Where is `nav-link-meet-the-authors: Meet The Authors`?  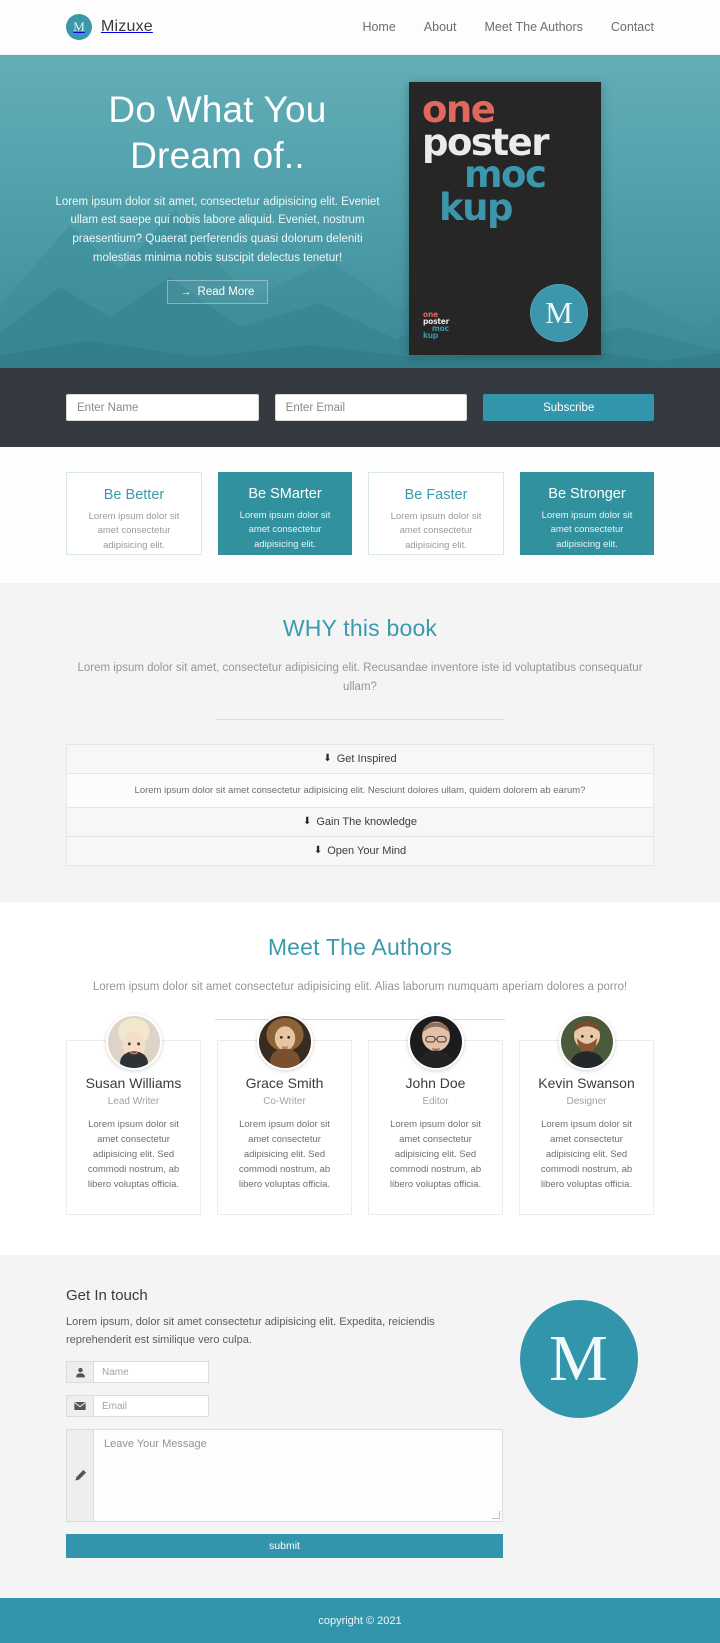 nav-link-meet-the-authors: Meet The Authors is located at coordinates (533, 27).